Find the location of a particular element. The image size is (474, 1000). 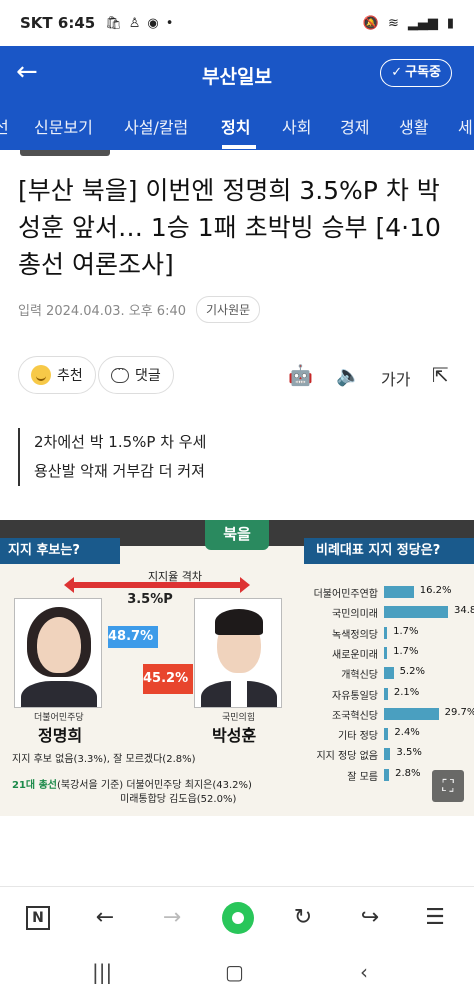

back-nav-icon: ‹ is located at coordinates (364, 972).